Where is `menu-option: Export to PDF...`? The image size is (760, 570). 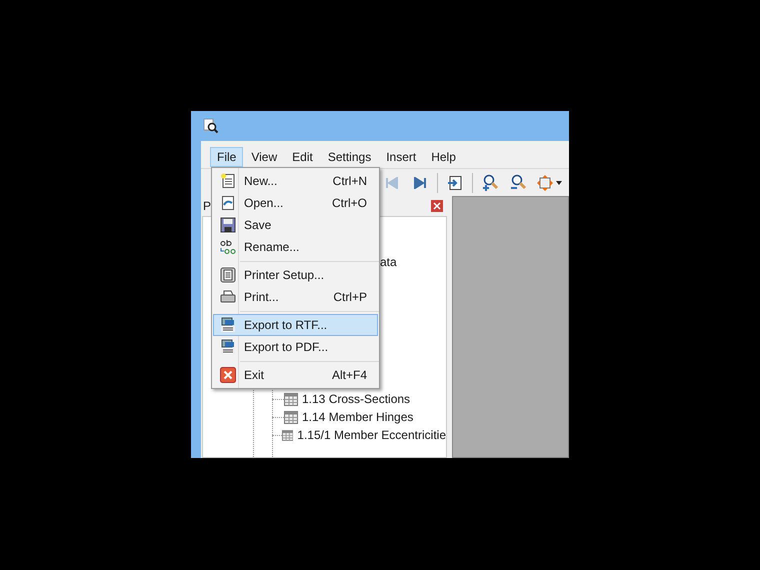 menu-option: Export to PDF... is located at coordinates (295, 347).